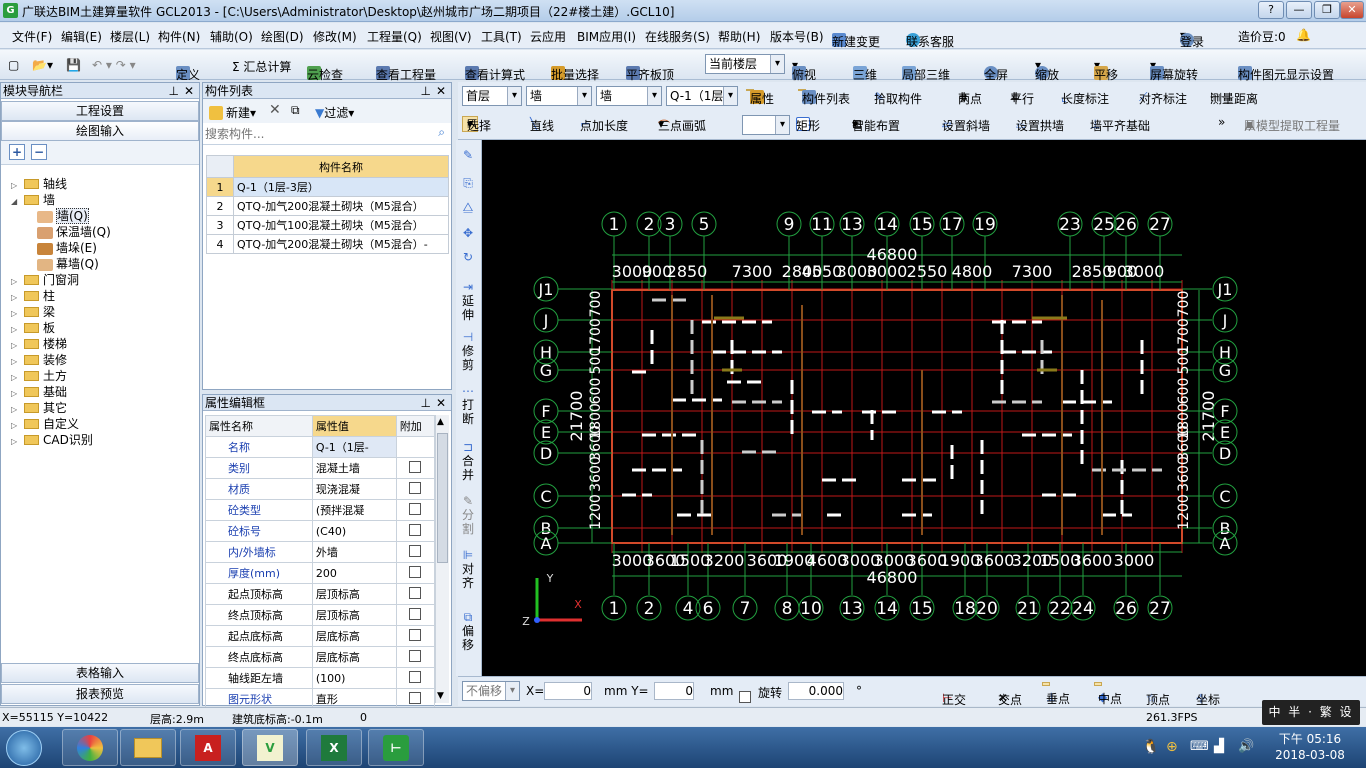  What do you see at coordinates (320, 573) in the screenshot?
I see `property-row: 厚度(mm) 200` at bounding box center [320, 573].